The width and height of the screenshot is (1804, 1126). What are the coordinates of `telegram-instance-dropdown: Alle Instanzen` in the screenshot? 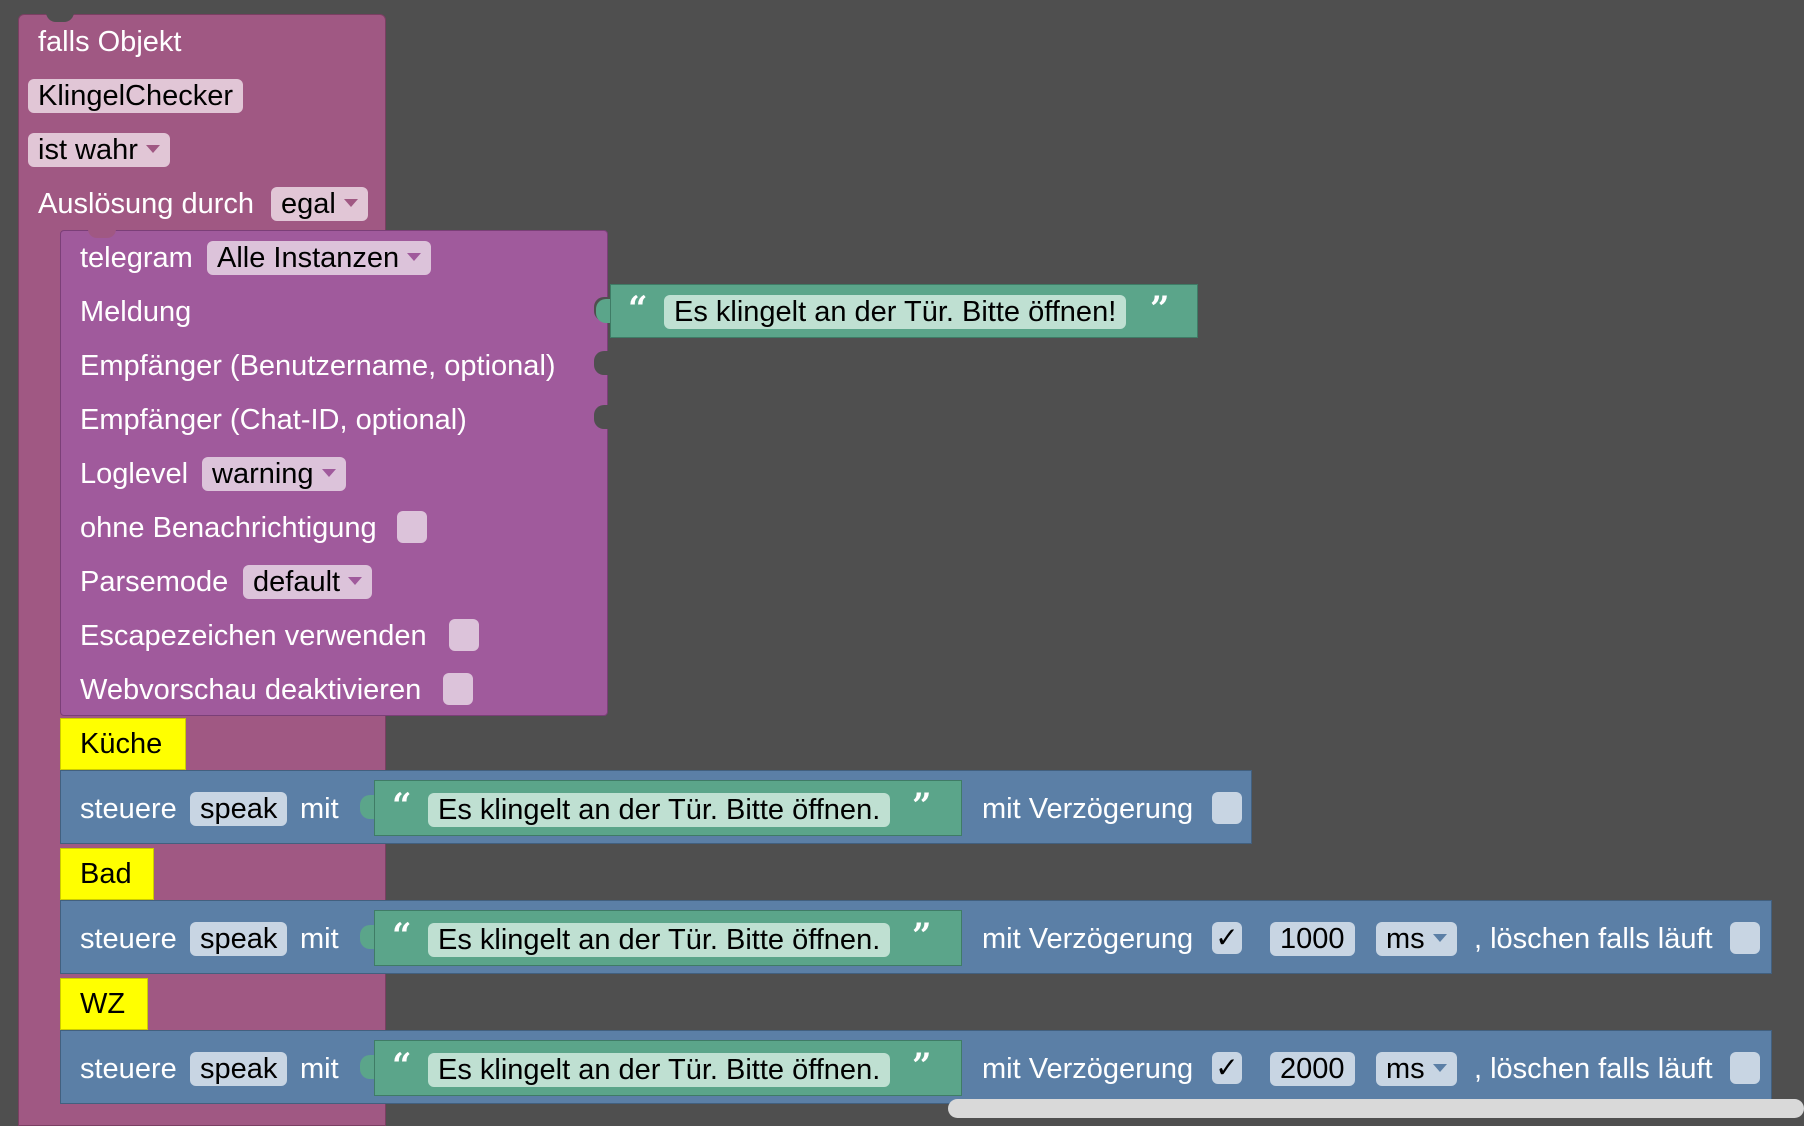 It's located at (319, 258).